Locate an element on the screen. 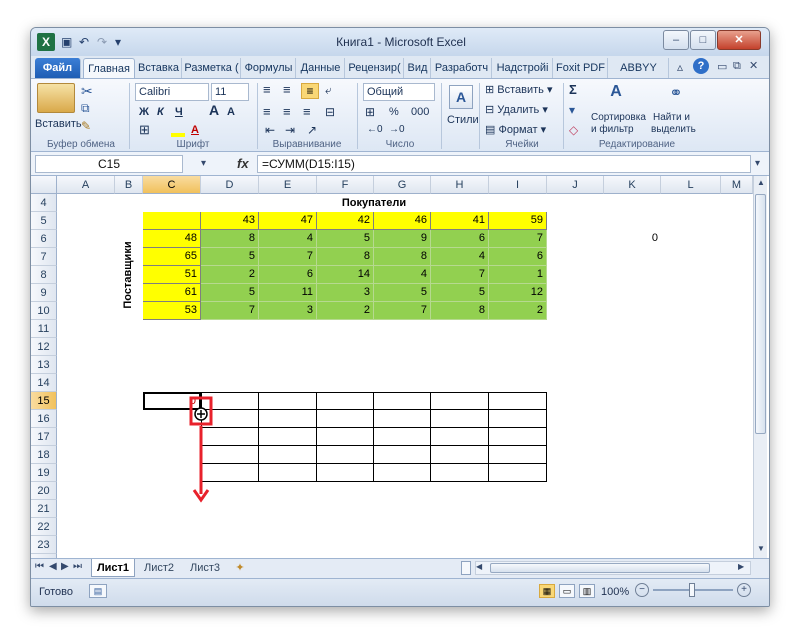  demand-cell: 46 is located at coordinates (402, 221).